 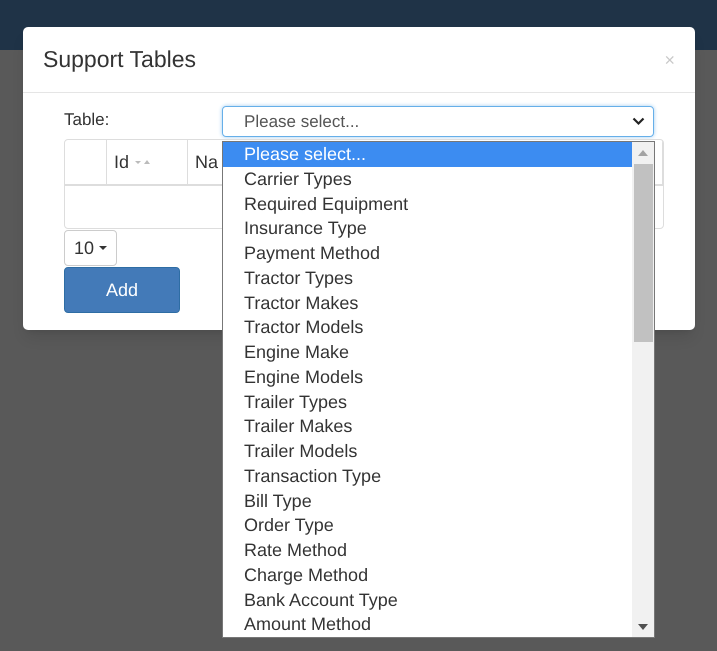 What do you see at coordinates (427, 575) in the screenshot?
I see `dropdown-option: Charge Method` at bounding box center [427, 575].